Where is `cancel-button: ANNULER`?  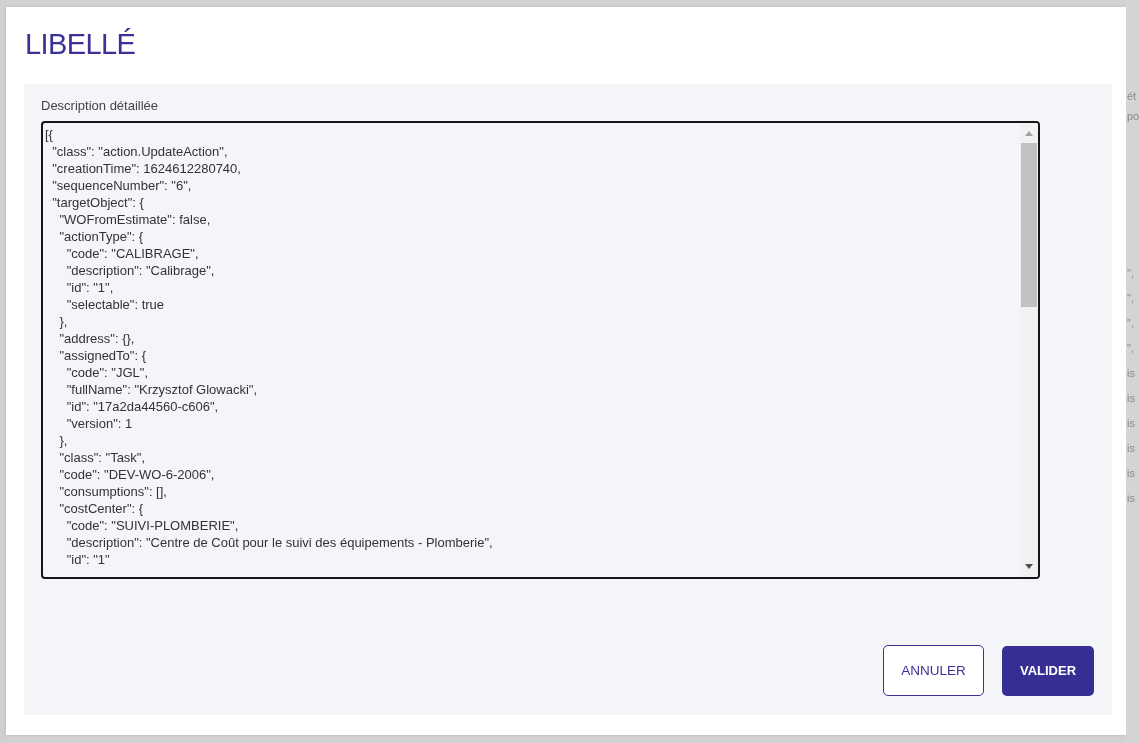 cancel-button: ANNULER is located at coordinates (933, 670).